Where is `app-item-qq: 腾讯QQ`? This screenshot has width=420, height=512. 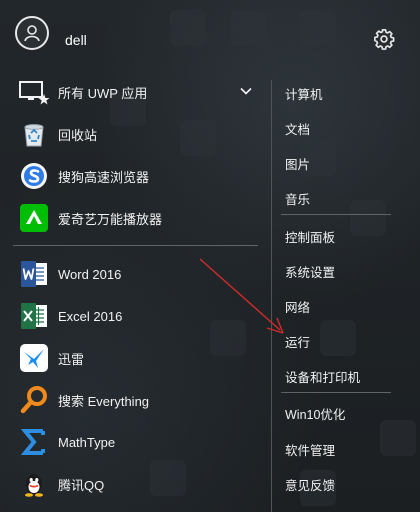 app-item-qq: 腾讯QQ is located at coordinates (131, 484).